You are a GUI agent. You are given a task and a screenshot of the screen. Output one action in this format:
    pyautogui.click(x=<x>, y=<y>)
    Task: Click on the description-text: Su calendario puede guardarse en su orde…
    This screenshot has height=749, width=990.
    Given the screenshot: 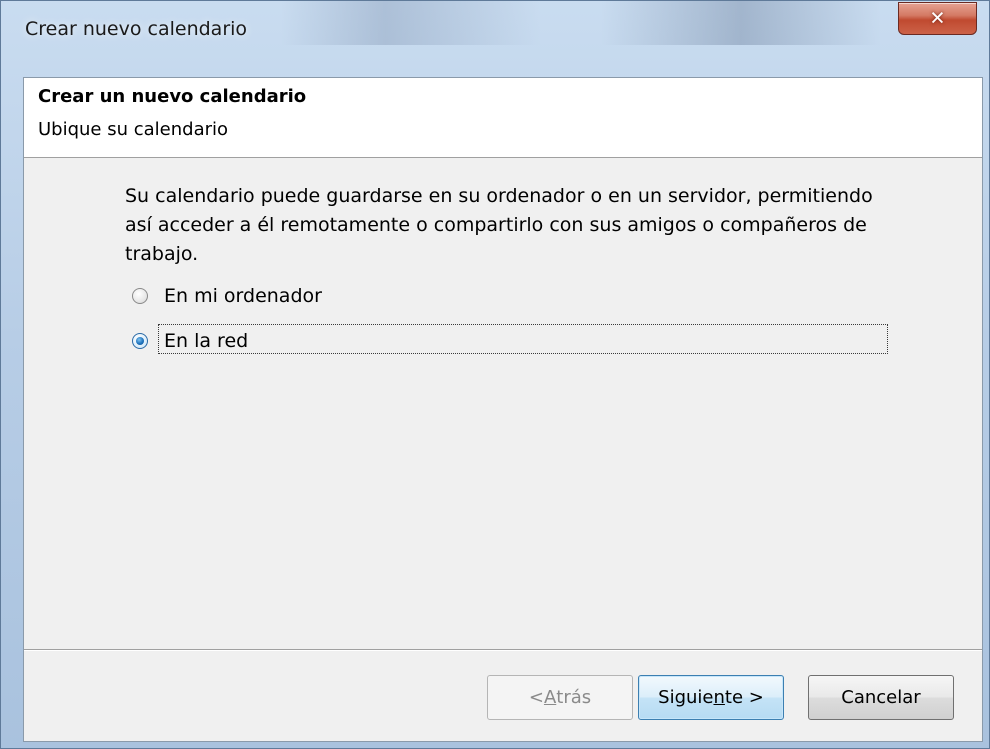 What is the action you would take?
    pyautogui.click(x=499, y=225)
    